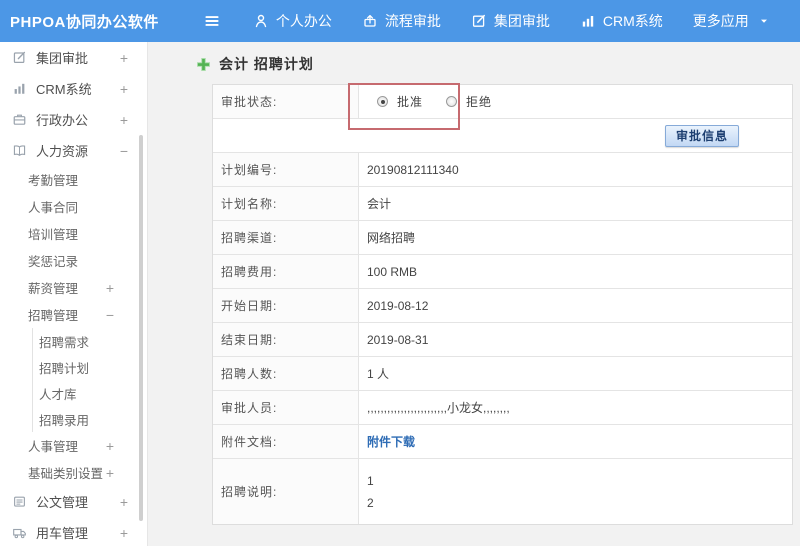 The height and width of the screenshot is (546, 800). What do you see at coordinates (391, 238) in the screenshot?
I see `field-value: 网络招聘` at bounding box center [391, 238].